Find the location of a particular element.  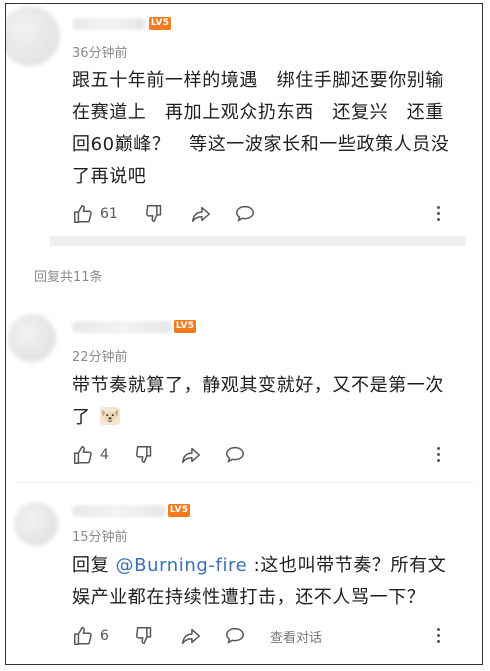

reply-separator is located at coordinates (245, 482).